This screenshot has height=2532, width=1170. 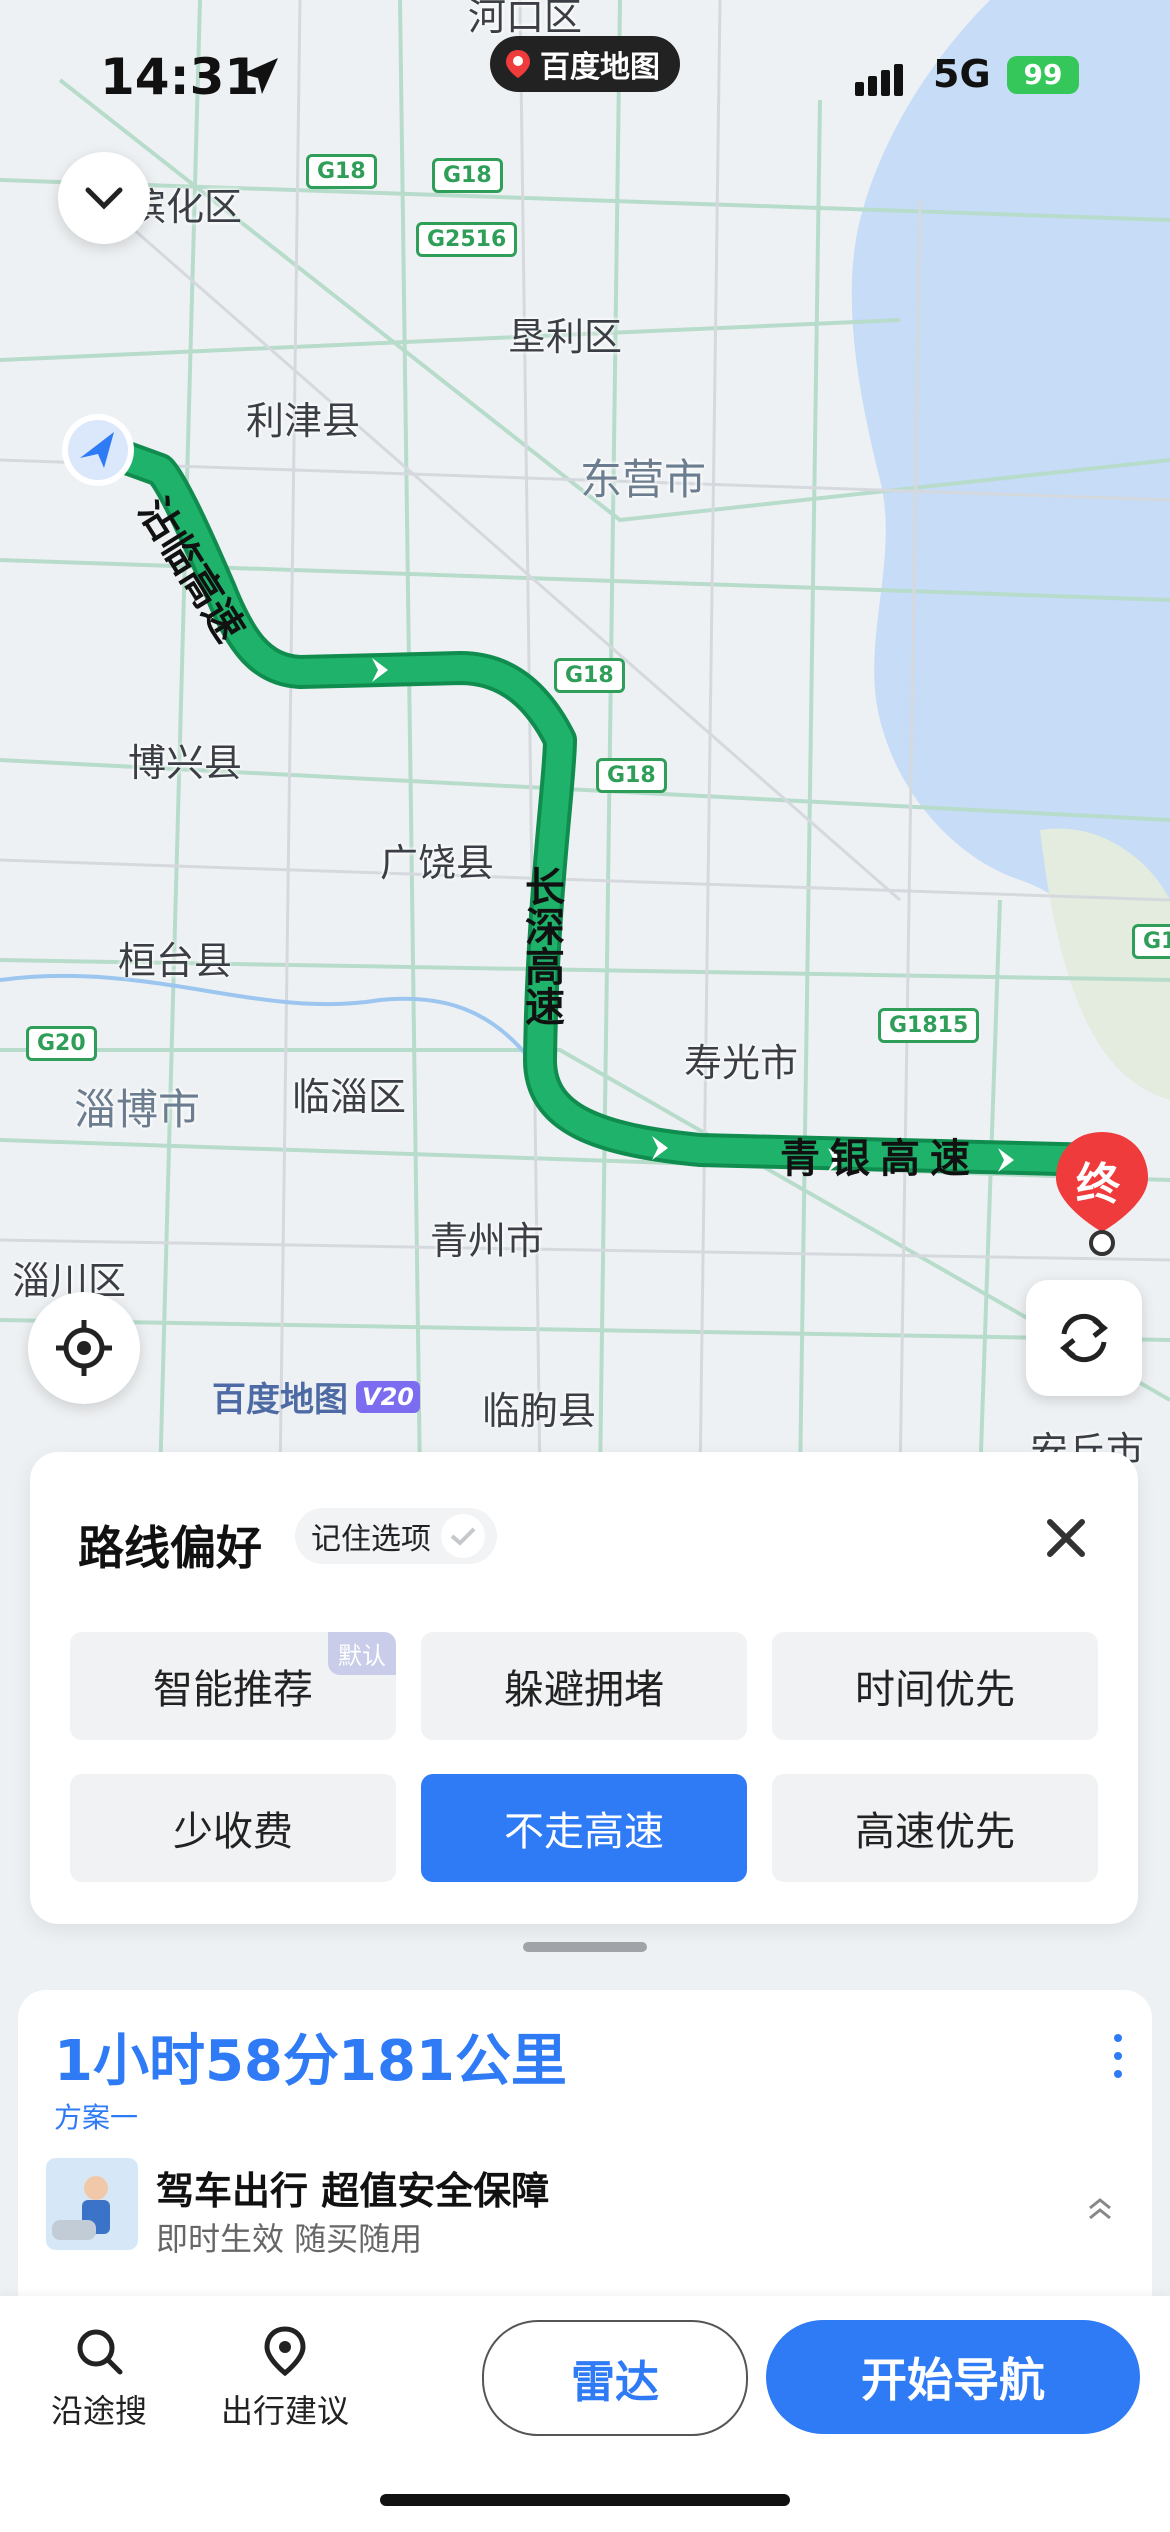 What do you see at coordinates (285, 2351) in the screenshot?
I see `location-pin-icon` at bounding box center [285, 2351].